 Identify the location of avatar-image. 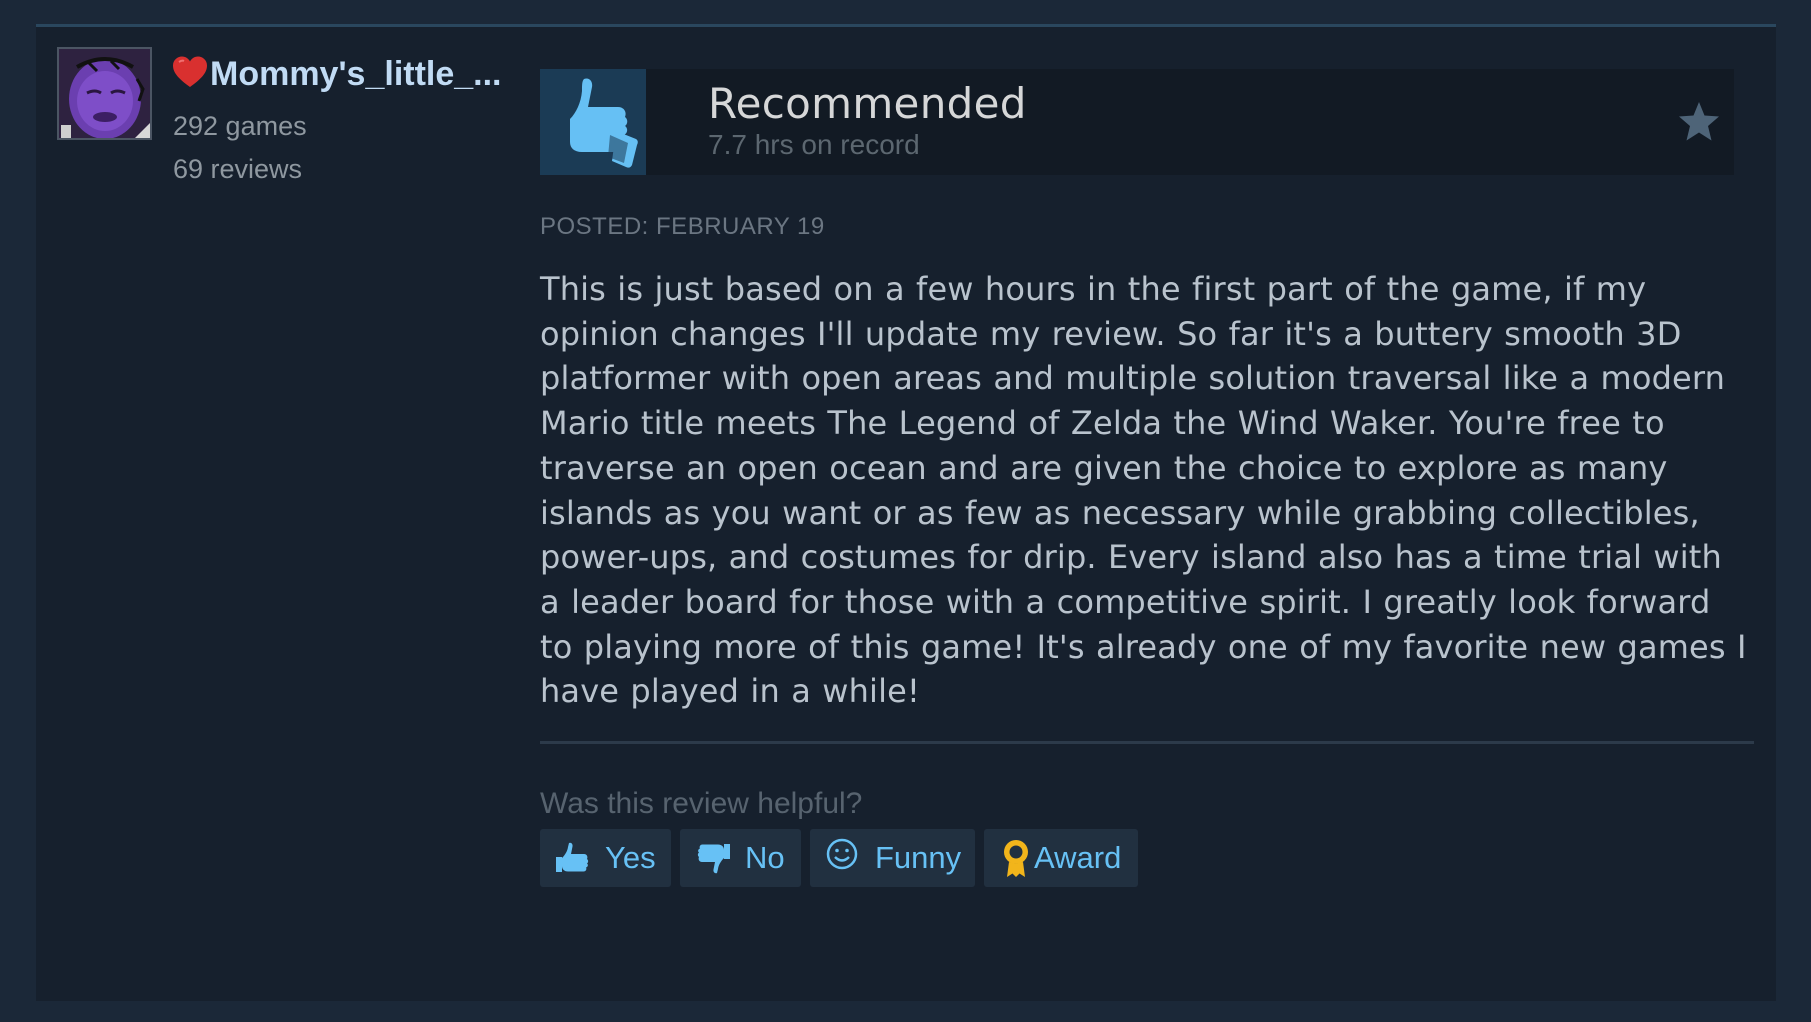
(104, 93).